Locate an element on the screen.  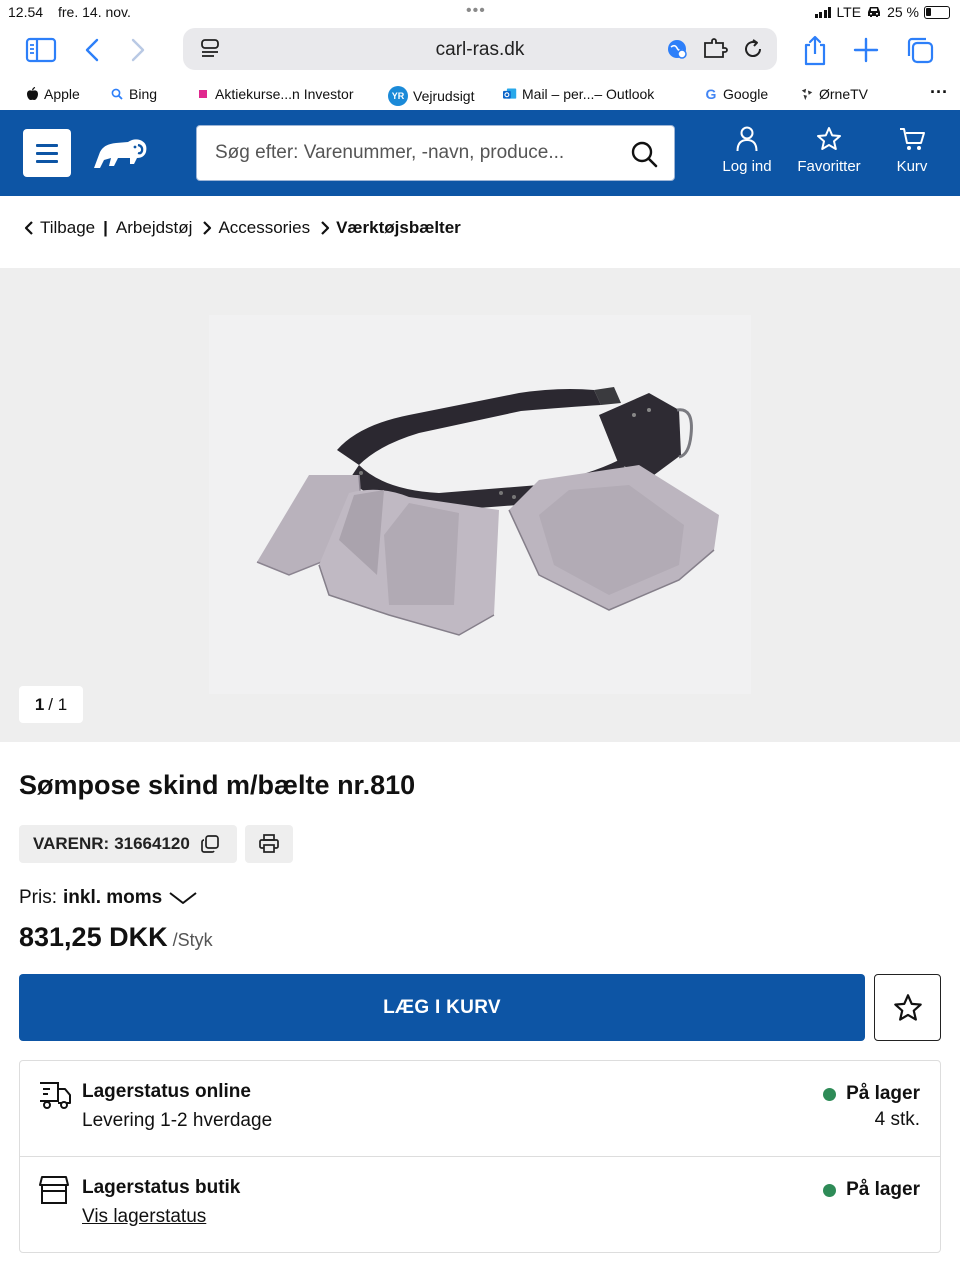
price-unit: /Styk is located at coordinates (192, 940).